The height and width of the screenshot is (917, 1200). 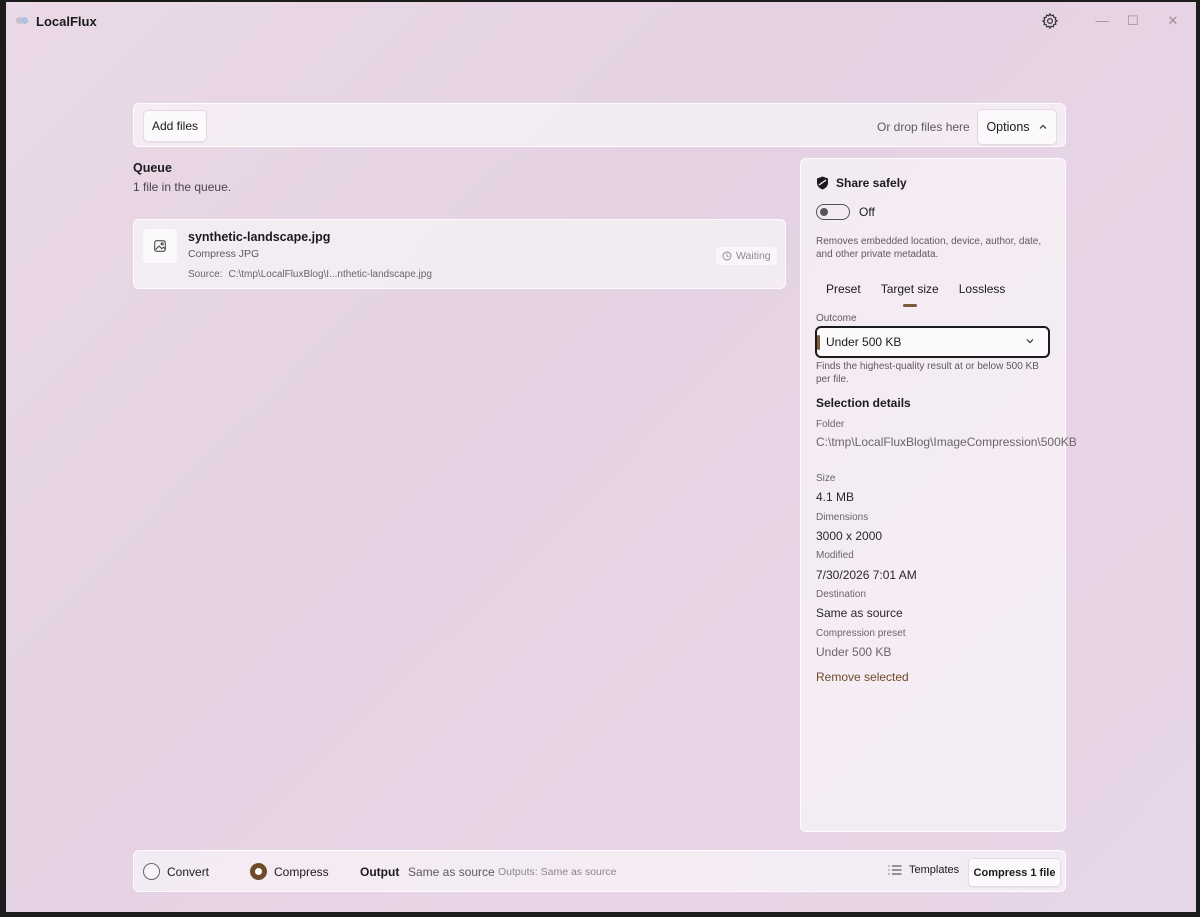 I want to click on options-button: Options, so click(x=1017, y=127).